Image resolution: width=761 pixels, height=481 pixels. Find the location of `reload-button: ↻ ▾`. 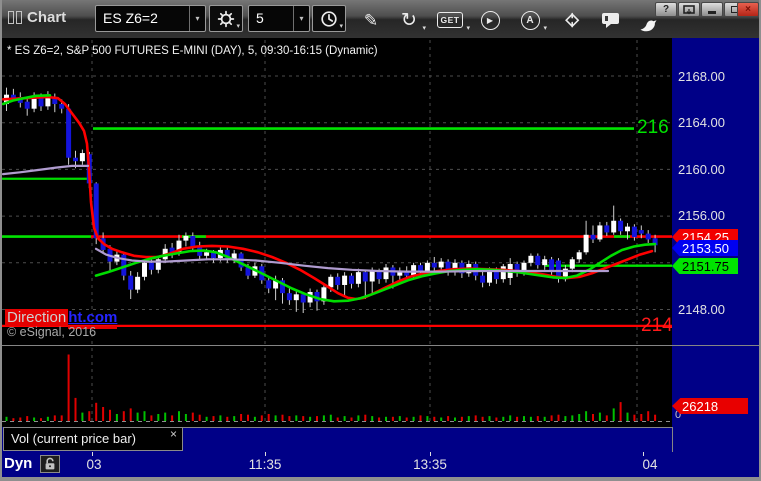

reload-button: ↻ ▾ is located at coordinates (412, 20).